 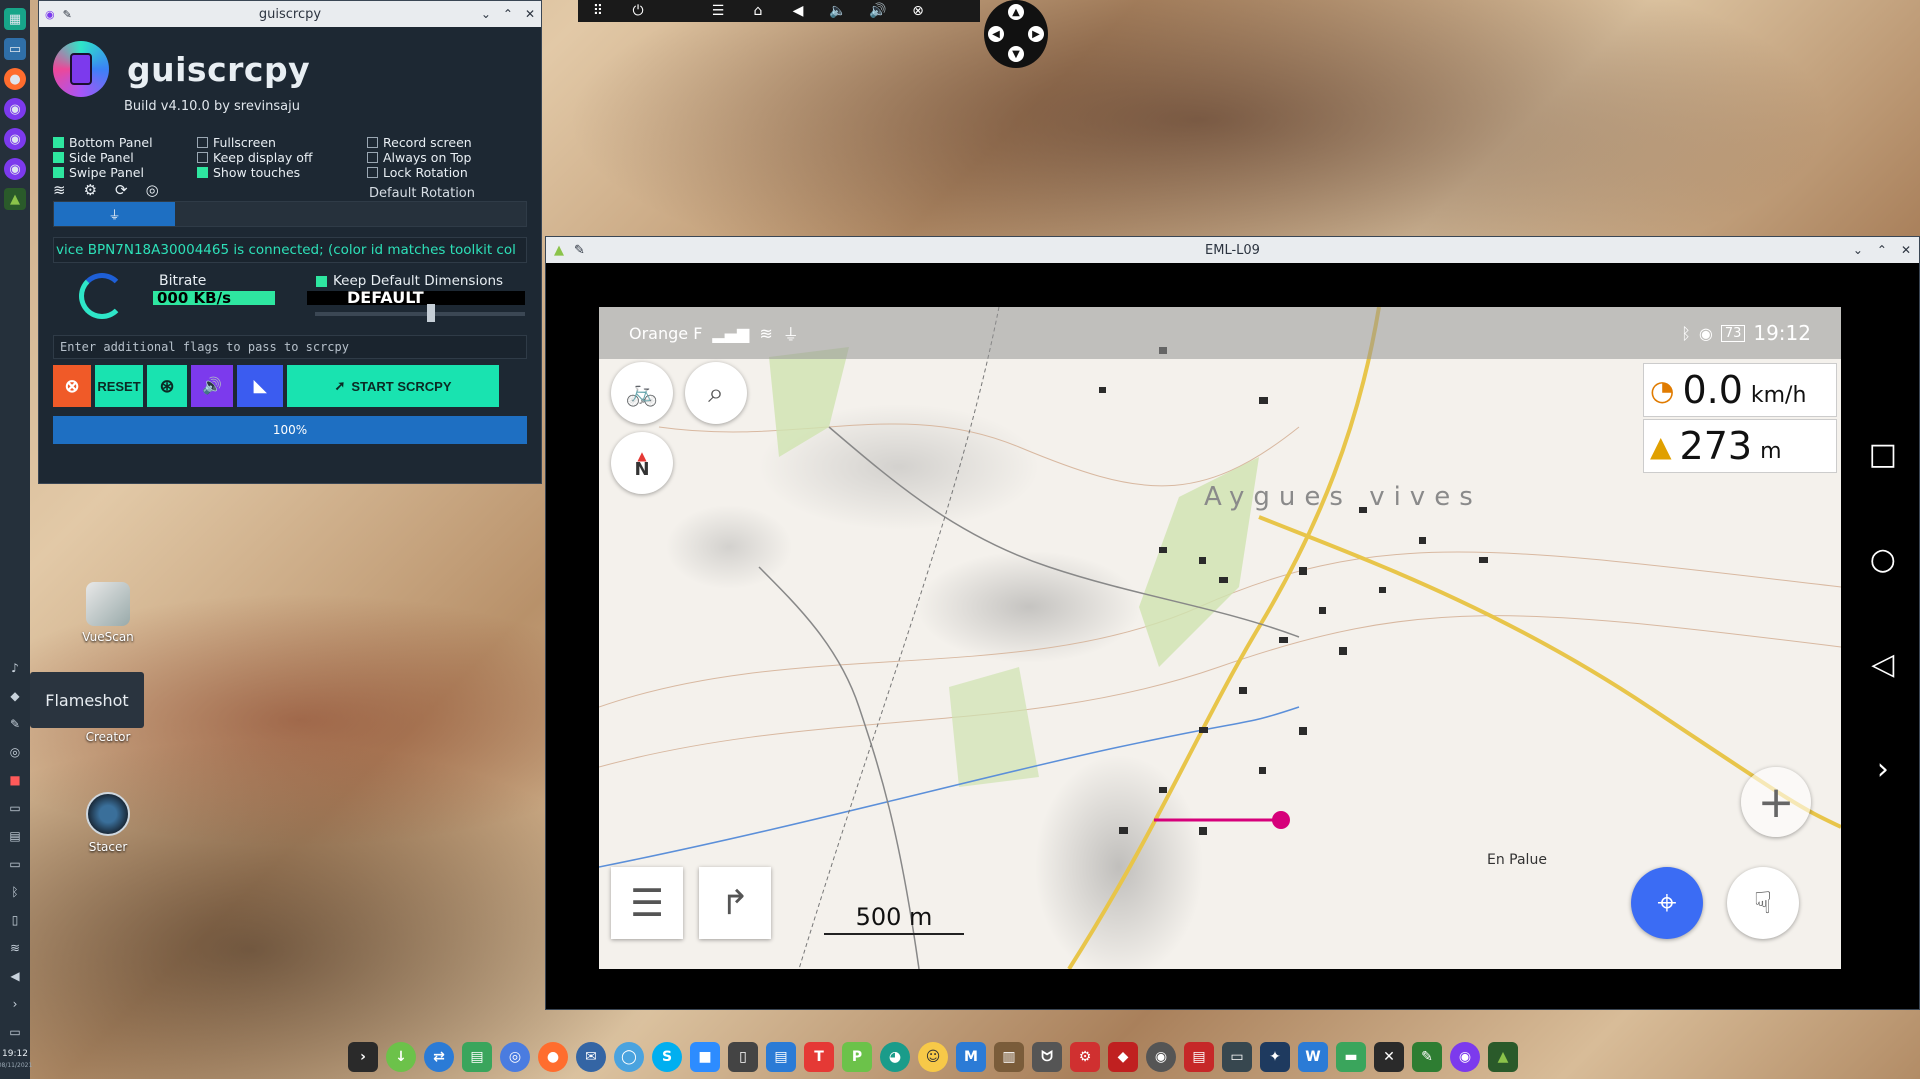 I want to click on desktop-icon-stacer: Stacer, so click(x=108, y=823).